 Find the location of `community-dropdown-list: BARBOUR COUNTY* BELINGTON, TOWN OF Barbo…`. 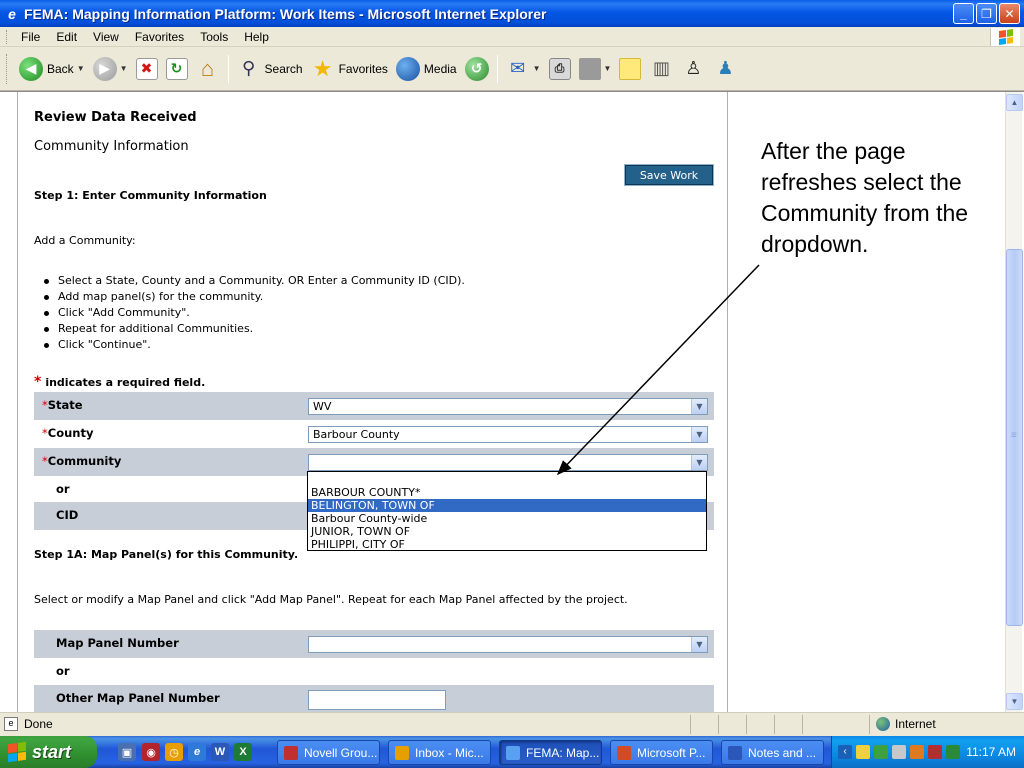

community-dropdown-list: BARBOUR COUNTY* BELINGTON, TOWN OF Barbo… is located at coordinates (507, 511).